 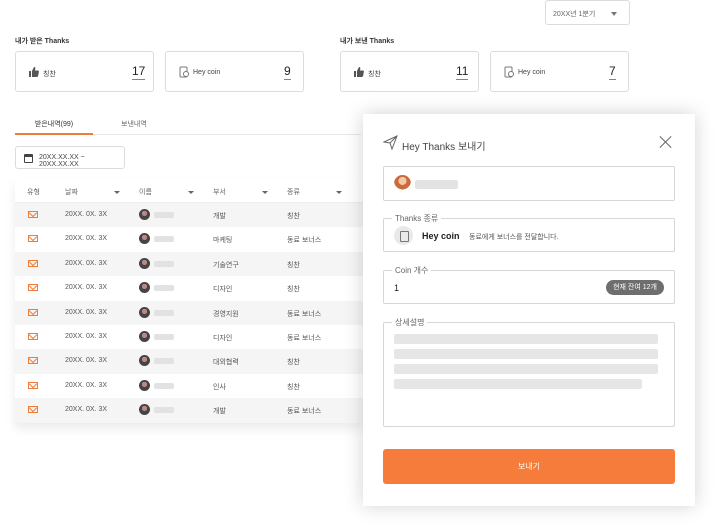 What do you see at coordinates (71, 192) in the screenshot?
I see `column-date-label: 날짜` at bounding box center [71, 192].